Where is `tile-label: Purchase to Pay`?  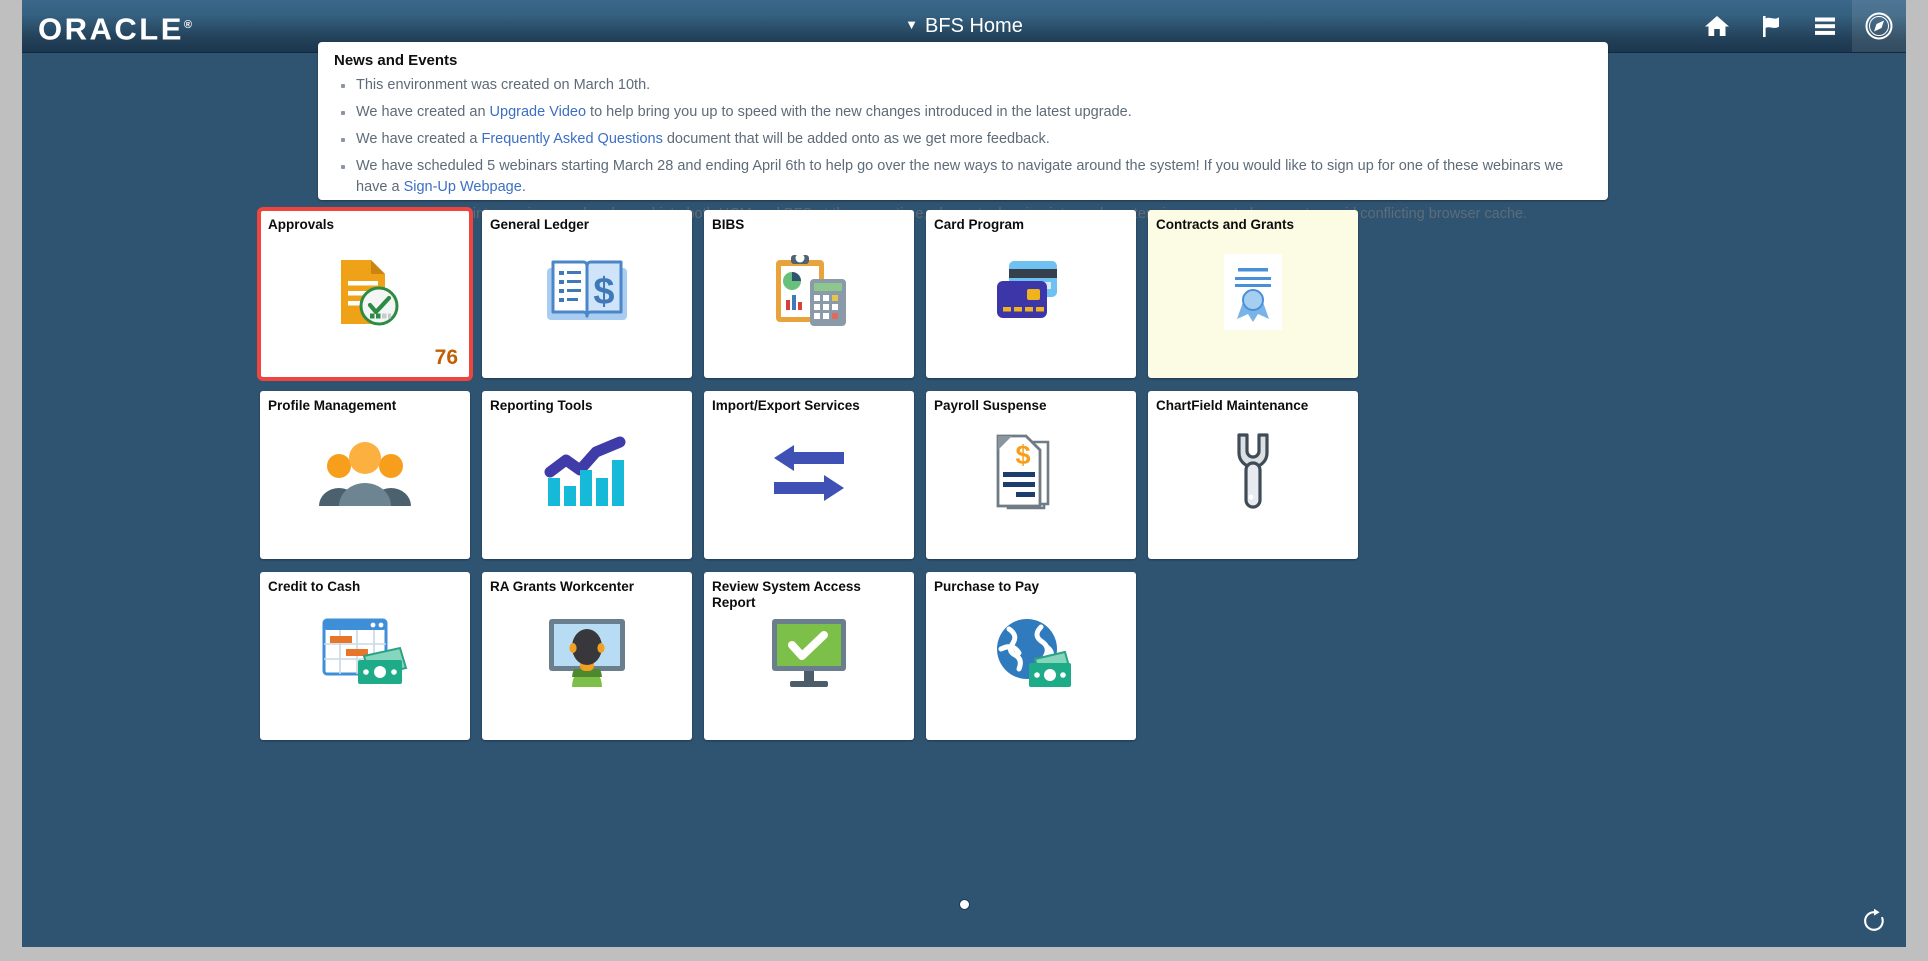 tile-label: Purchase to Pay is located at coordinates (987, 586).